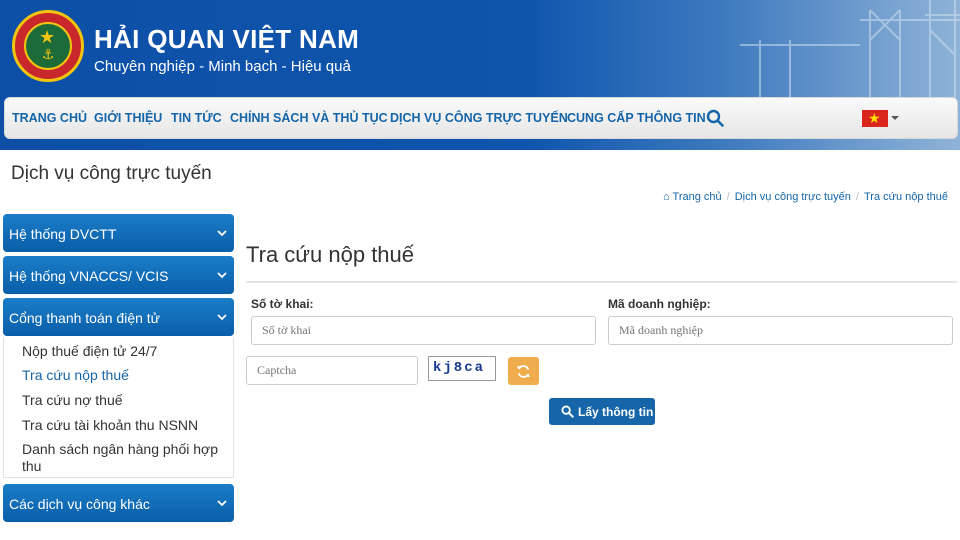  What do you see at coordinates (423, 330) in the screenshot?
I see `so-to-khai-input` at bounding box center [423, 330].